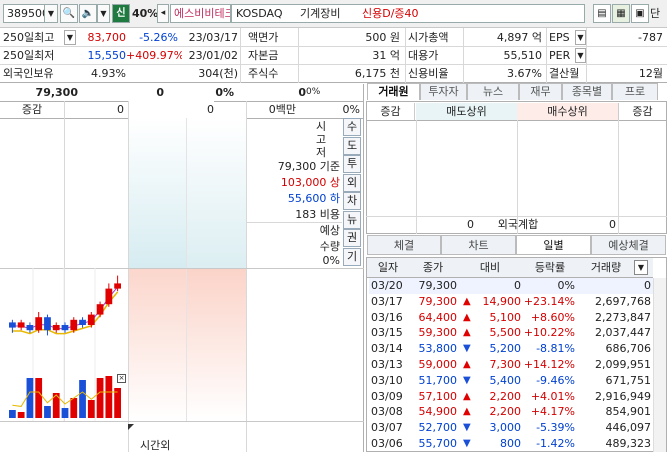 Image resolution: width=667 pixels, height=452 pixels. I want to click on high250-pct: -5.26%, so click(158, 37).